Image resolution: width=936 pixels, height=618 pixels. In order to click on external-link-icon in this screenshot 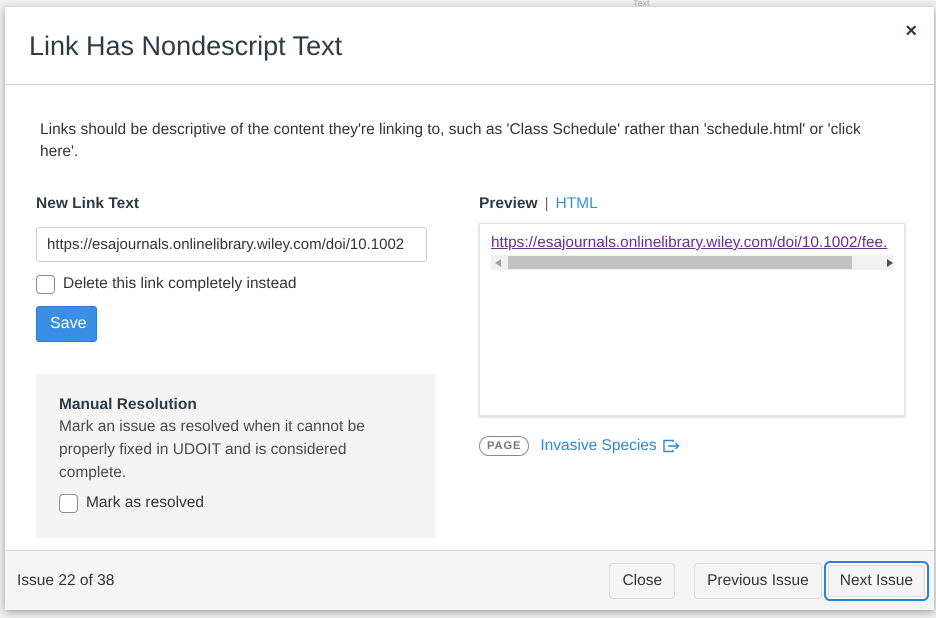, I will do `click(671, 446)`.